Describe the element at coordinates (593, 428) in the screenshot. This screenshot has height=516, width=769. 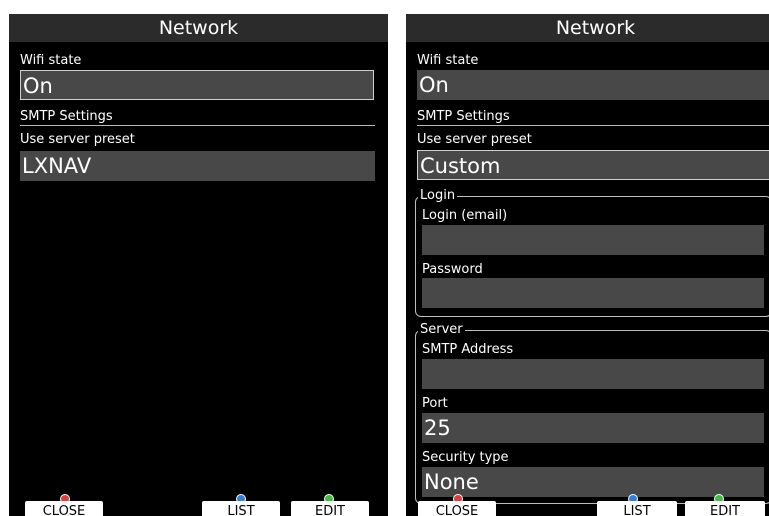
I see `port-field: 25` at that location.